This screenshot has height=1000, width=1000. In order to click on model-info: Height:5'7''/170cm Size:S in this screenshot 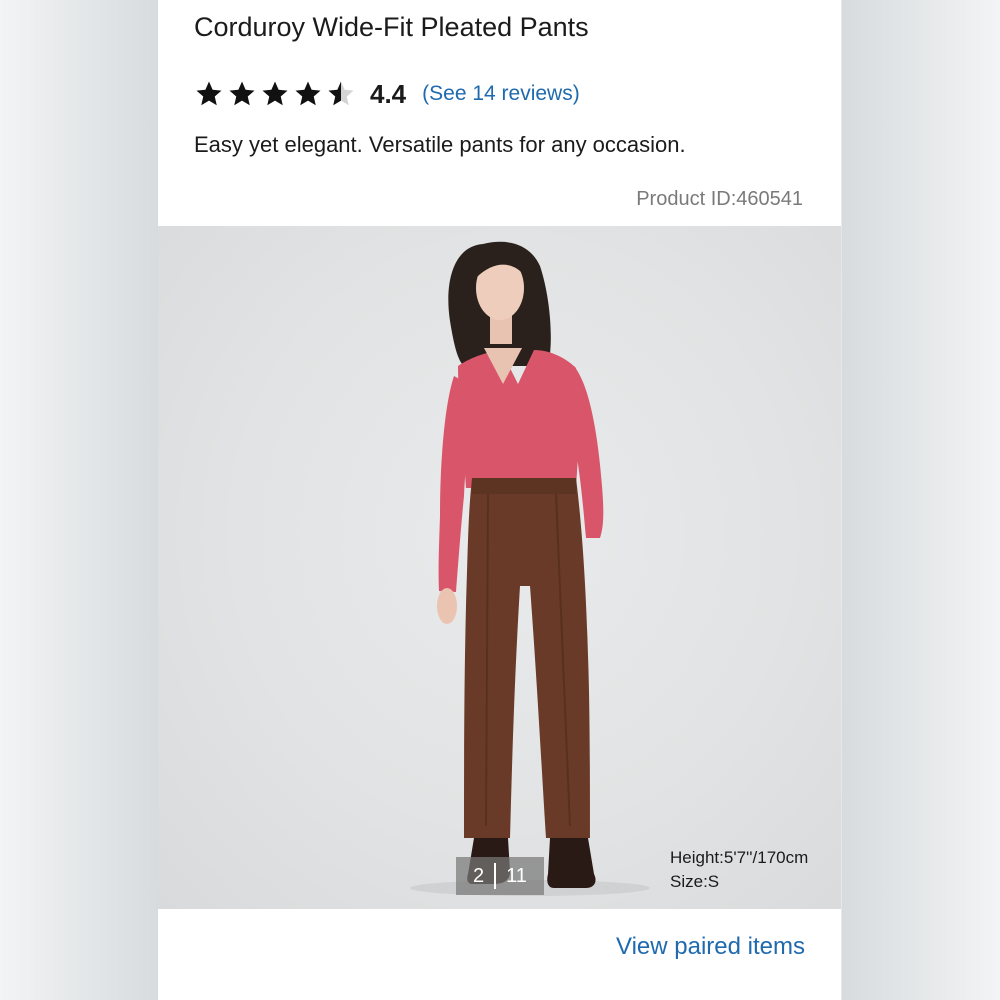, I will do `click(739, 870)`.